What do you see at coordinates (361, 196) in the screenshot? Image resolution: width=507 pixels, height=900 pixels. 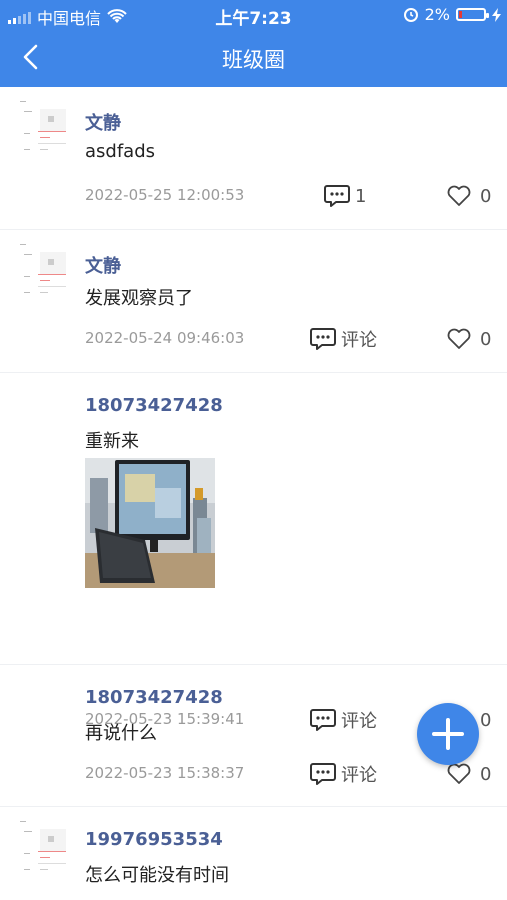 I see `comment-label: 1` at bounding box center [361, 196].